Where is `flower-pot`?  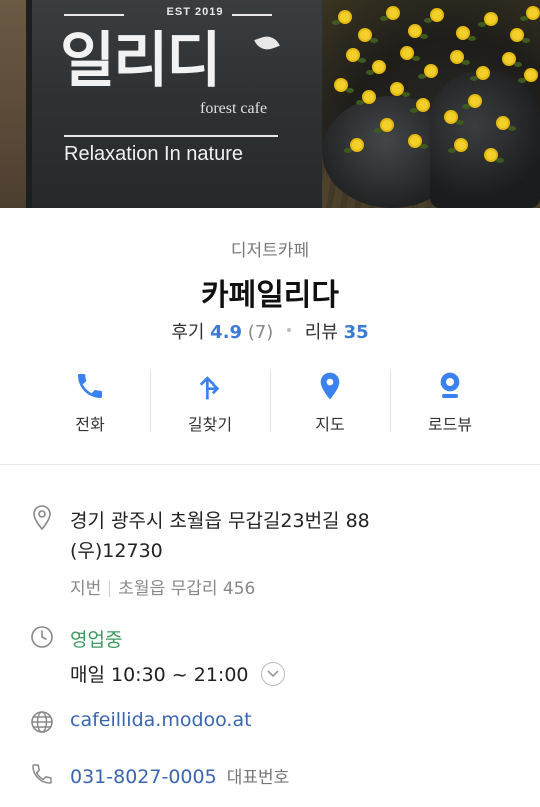
flower-pot is located at coordinates (485, 139).